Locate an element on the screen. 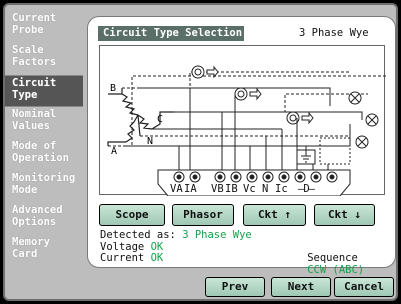 The image size is (401, 304). detected-value: 3 Phase Wye is located at coordinates (217, 235).